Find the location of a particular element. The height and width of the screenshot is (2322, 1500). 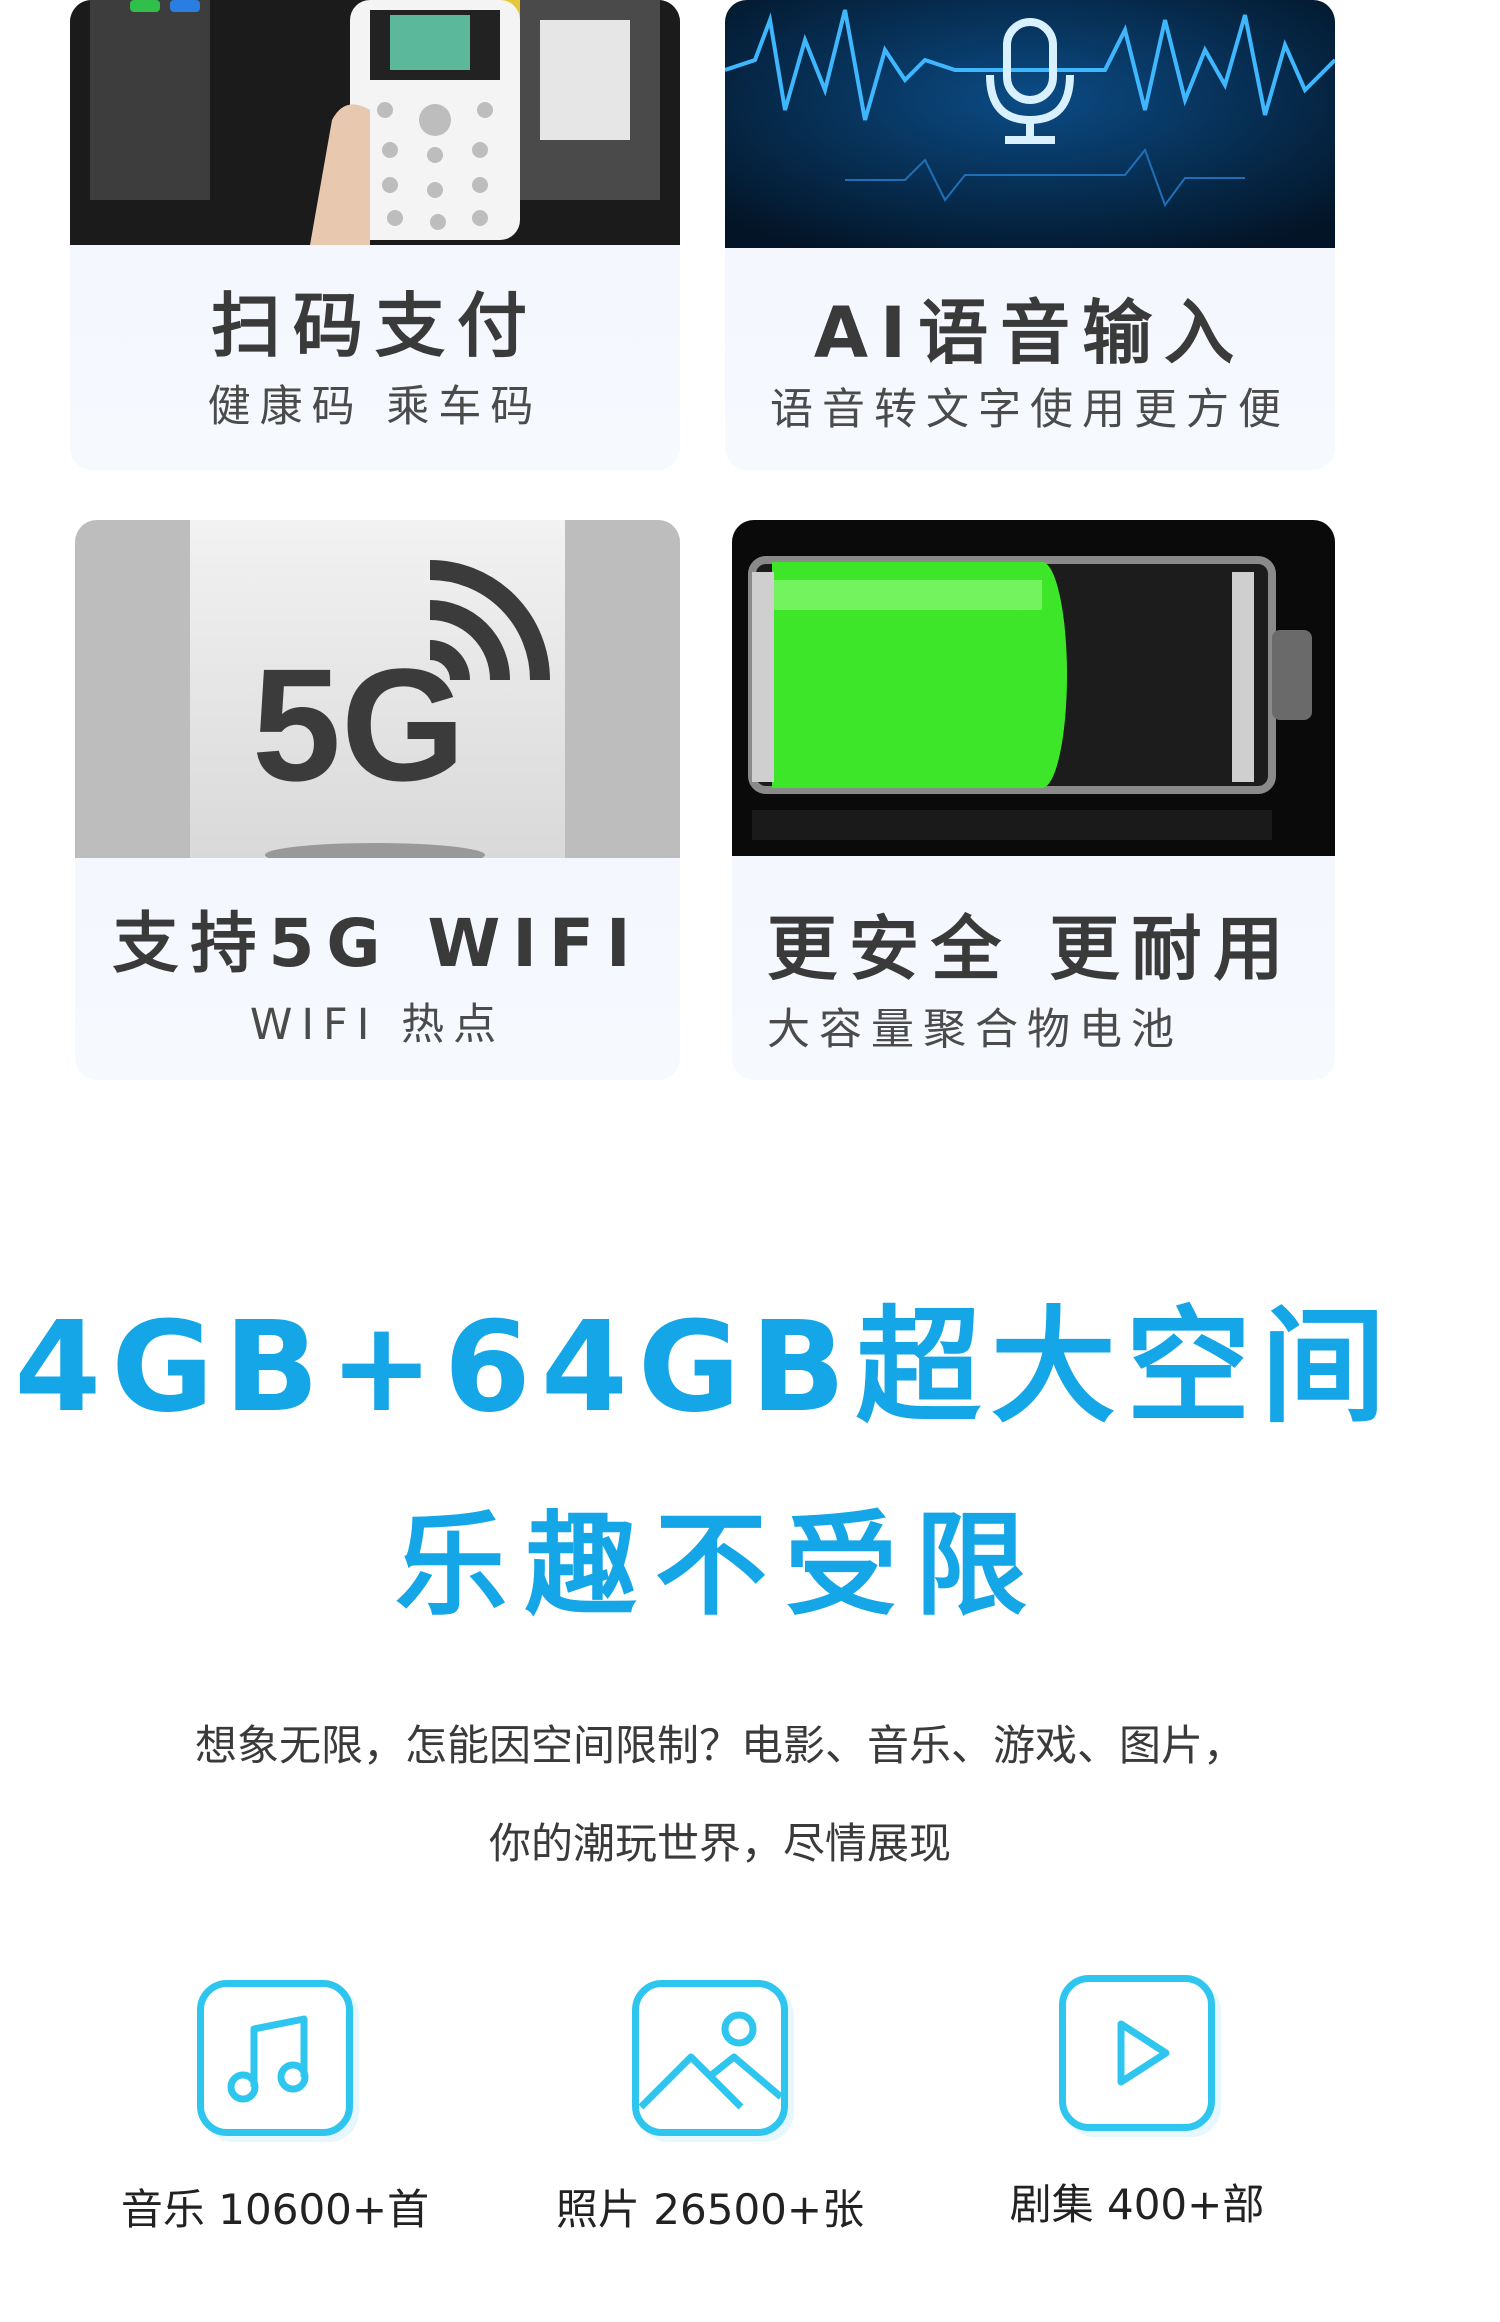

battery-image is located at coordinates (1033, 688).